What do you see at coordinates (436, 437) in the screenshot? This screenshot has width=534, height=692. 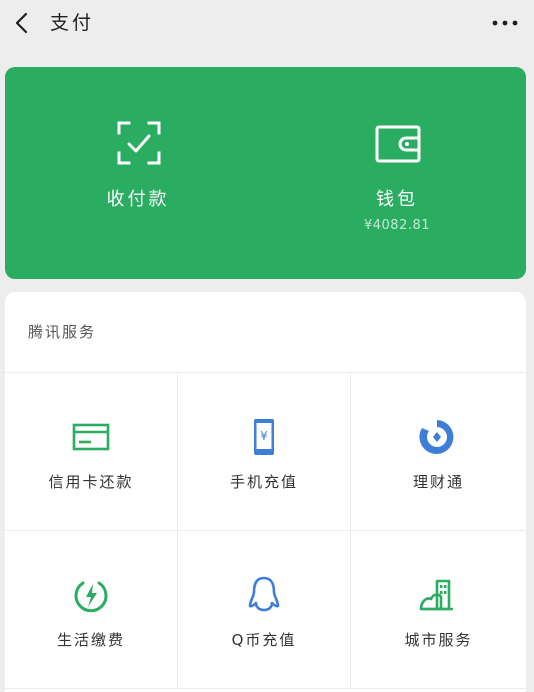 I see `wealth-icon` at bounding box center [436, 437].